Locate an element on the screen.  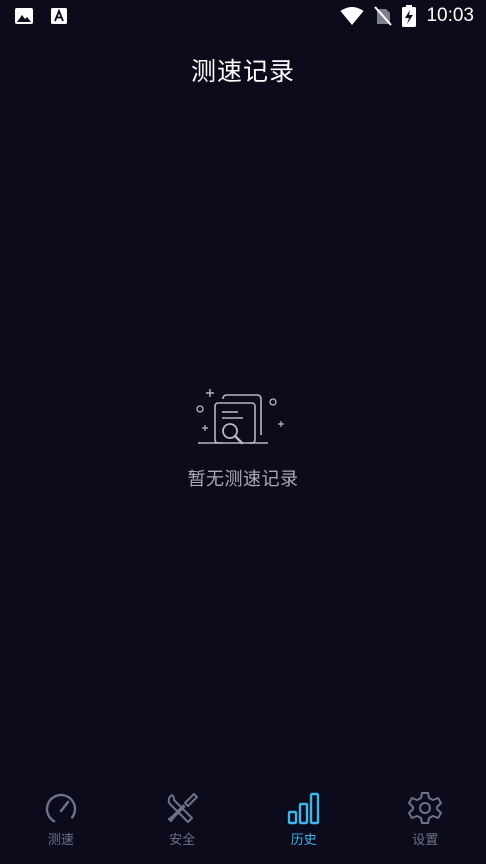
nav-label-history: 历史 is located at coordinates (303, 840).